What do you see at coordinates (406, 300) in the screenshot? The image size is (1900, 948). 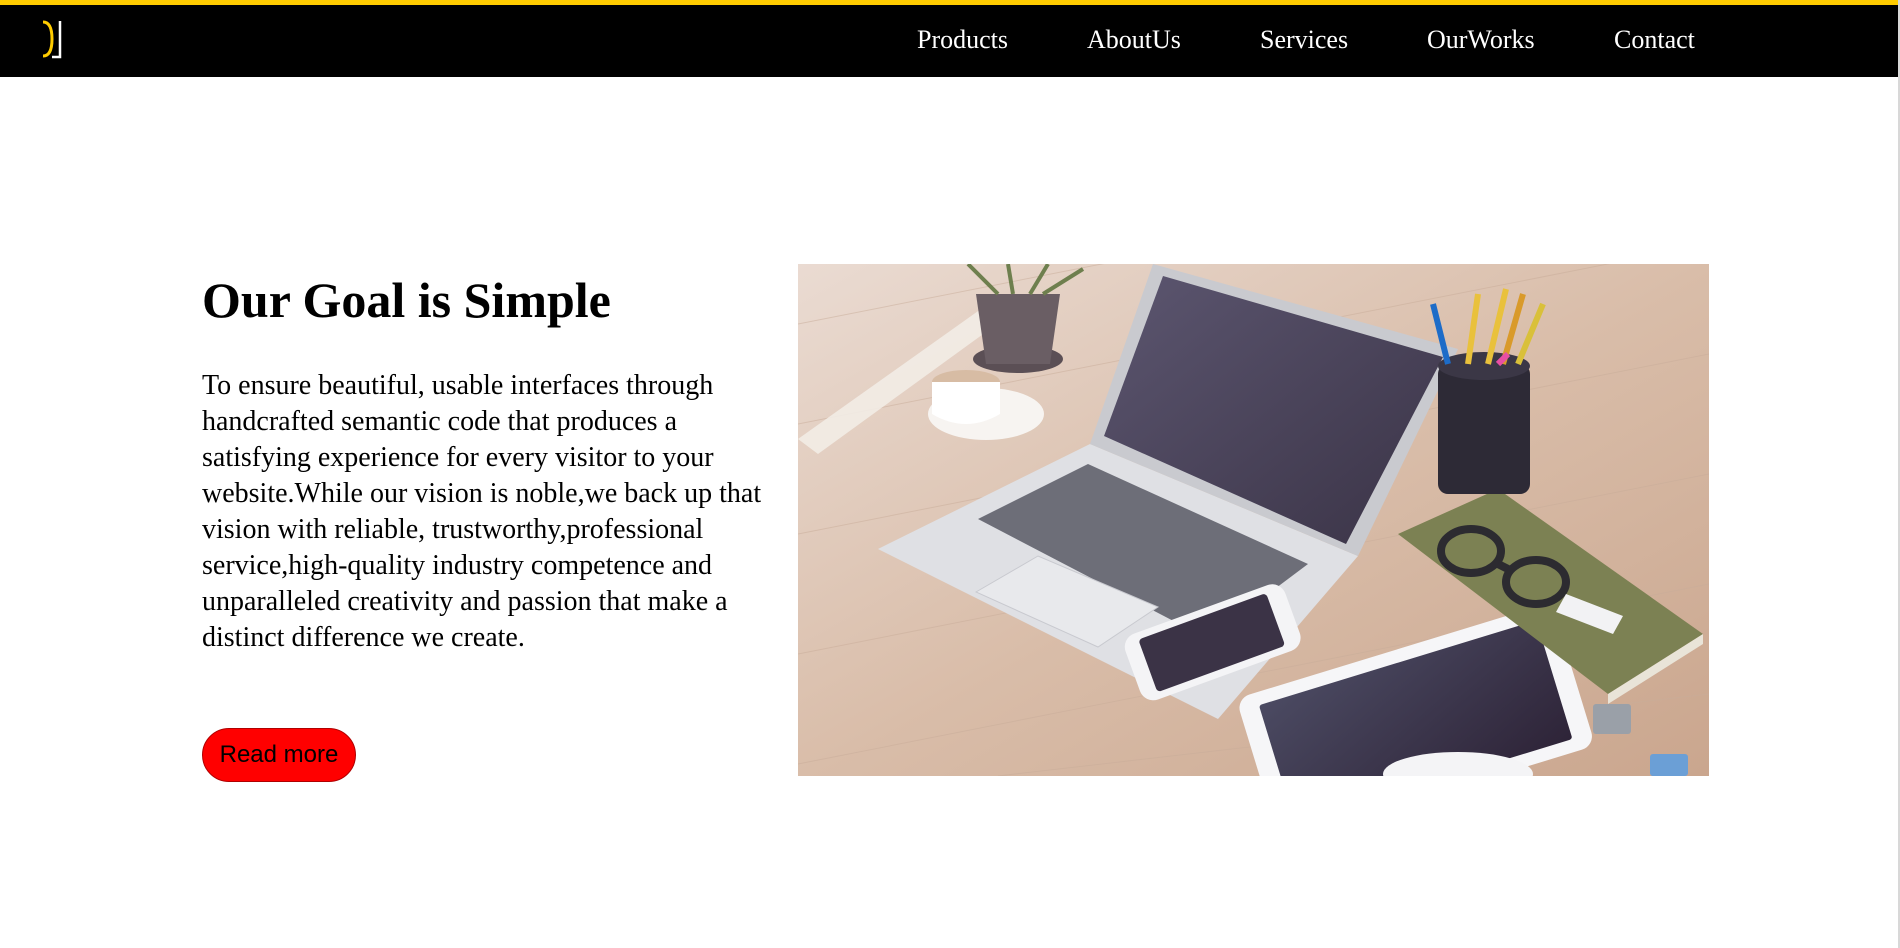 I see `hero-title: Our Goal is Simple` at bounding box center [406, 300].